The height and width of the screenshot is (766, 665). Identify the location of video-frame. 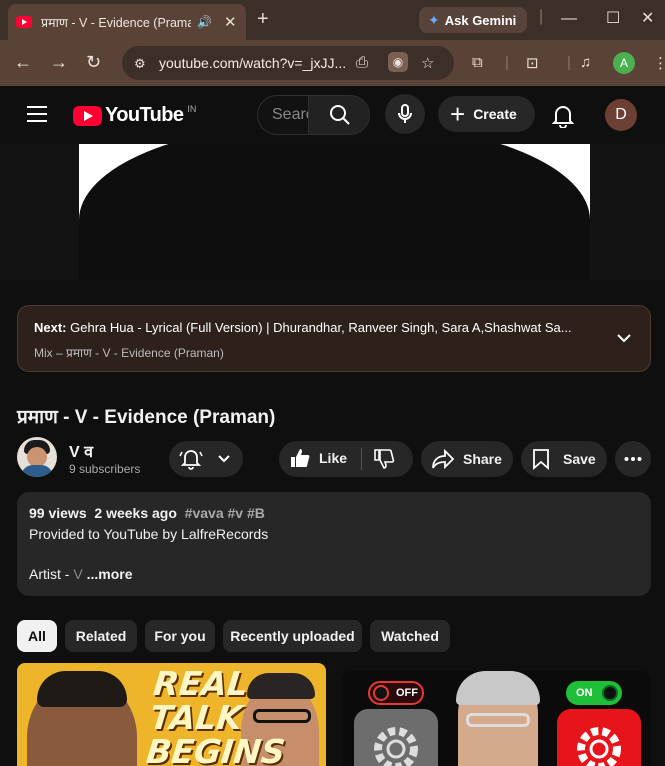
(334, 212).